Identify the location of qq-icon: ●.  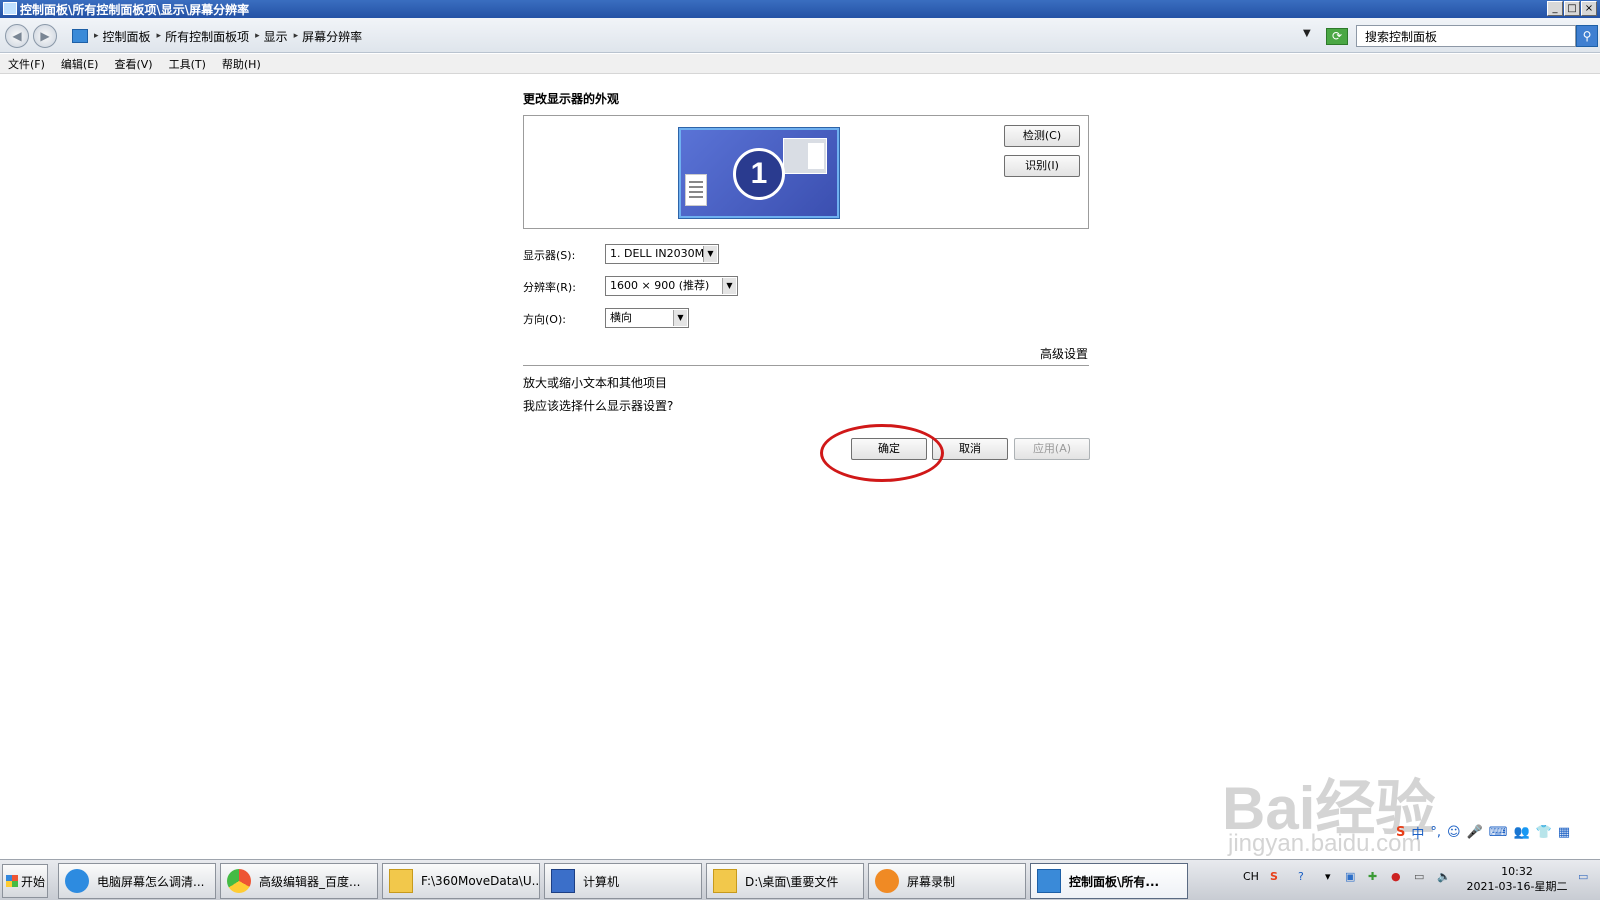
(1396, 876).